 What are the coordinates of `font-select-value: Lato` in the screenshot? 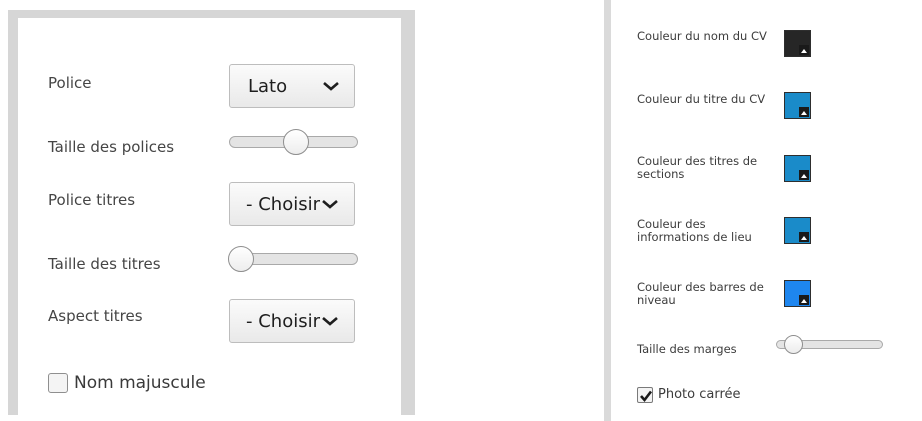 It's located at (268, 86).